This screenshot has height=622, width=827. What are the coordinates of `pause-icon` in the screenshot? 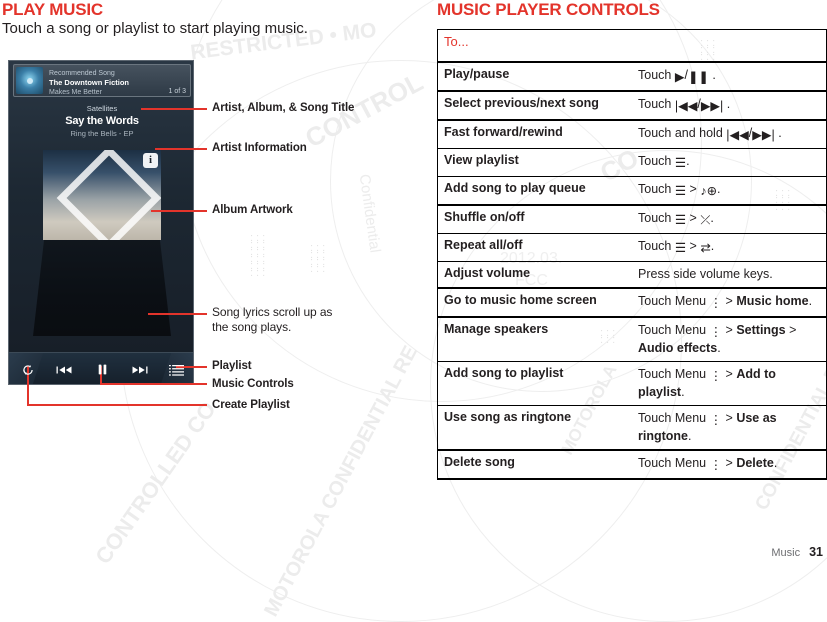 It's located at (101, 368).